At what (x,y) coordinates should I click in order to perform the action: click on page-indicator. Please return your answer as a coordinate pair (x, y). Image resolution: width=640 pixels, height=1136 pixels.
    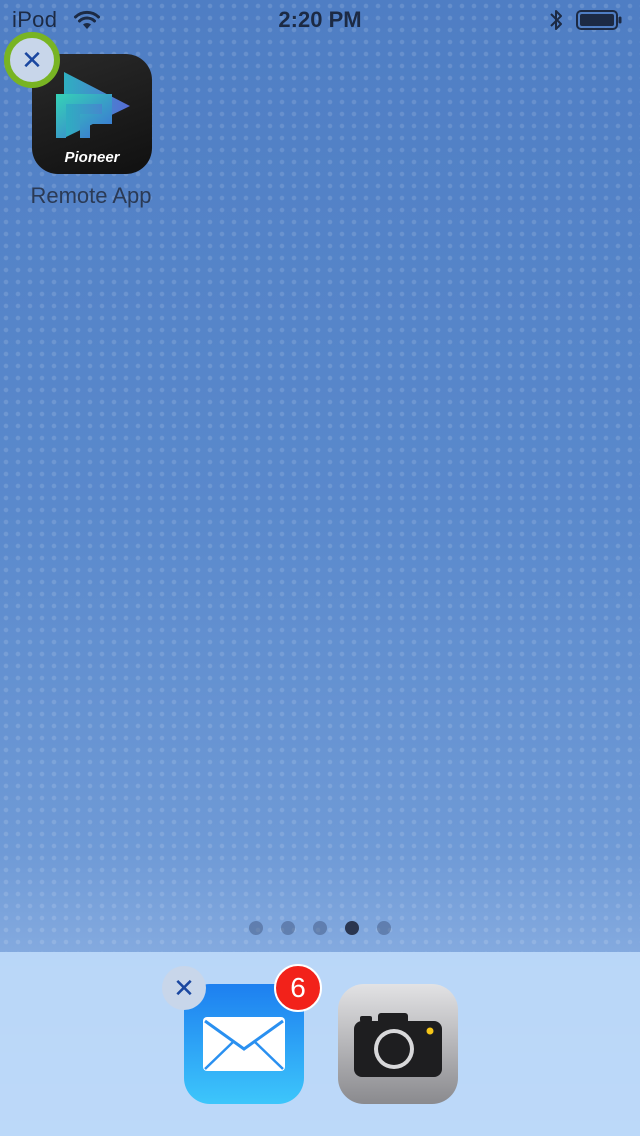
    Looking at the image, I should click on (320, 929).